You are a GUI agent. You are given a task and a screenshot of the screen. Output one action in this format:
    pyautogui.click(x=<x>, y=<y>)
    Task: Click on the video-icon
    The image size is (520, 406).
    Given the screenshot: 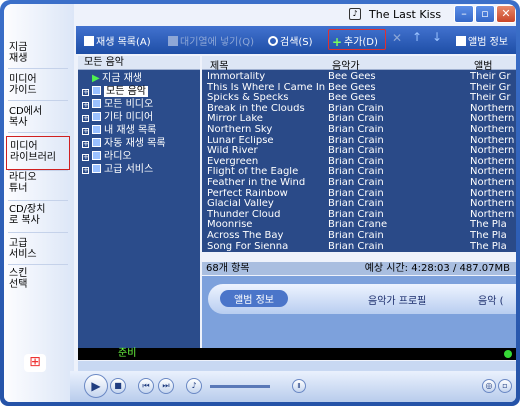 What is the action you would take?
    pyautogui.click(x=96, y=103)
    